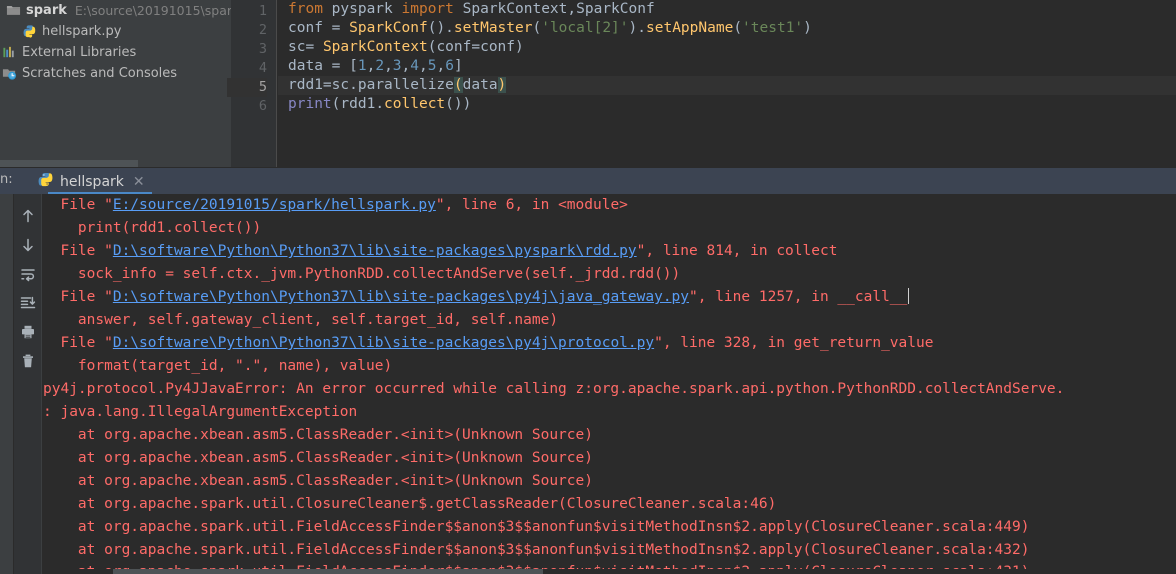  I want to click on trash-icon, so click(28, 360).